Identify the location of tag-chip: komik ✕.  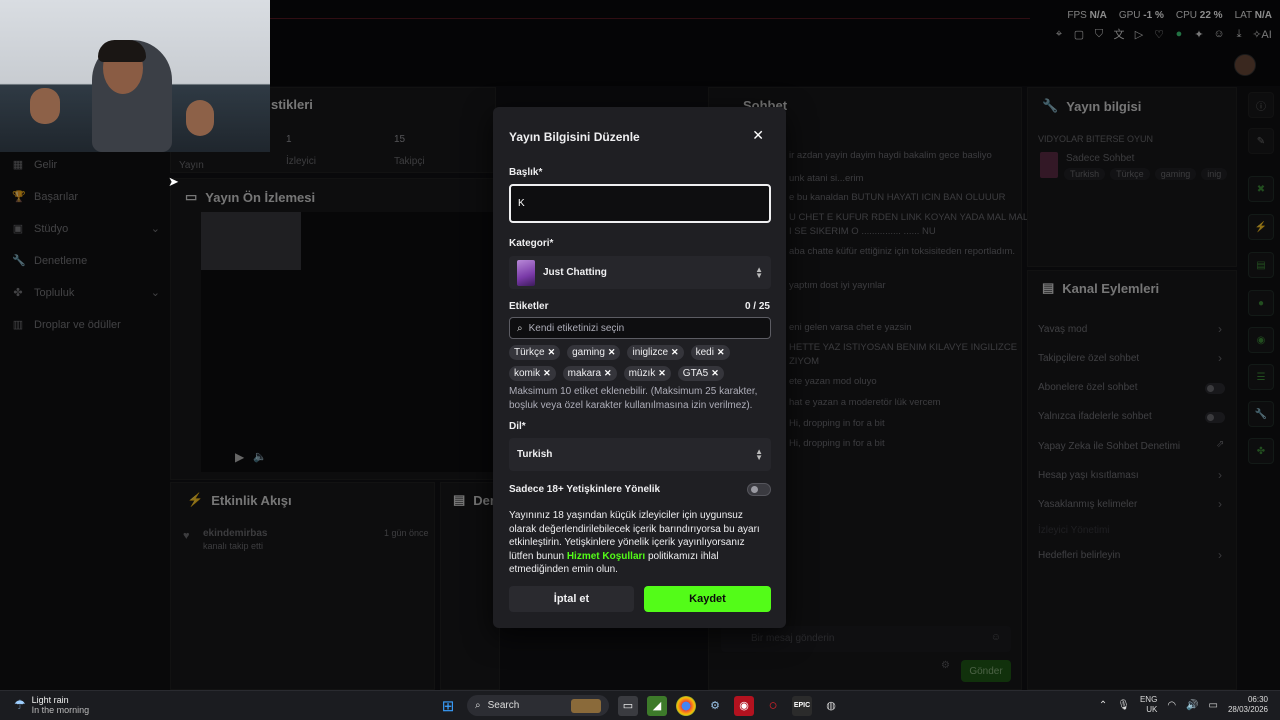
(532, 373).